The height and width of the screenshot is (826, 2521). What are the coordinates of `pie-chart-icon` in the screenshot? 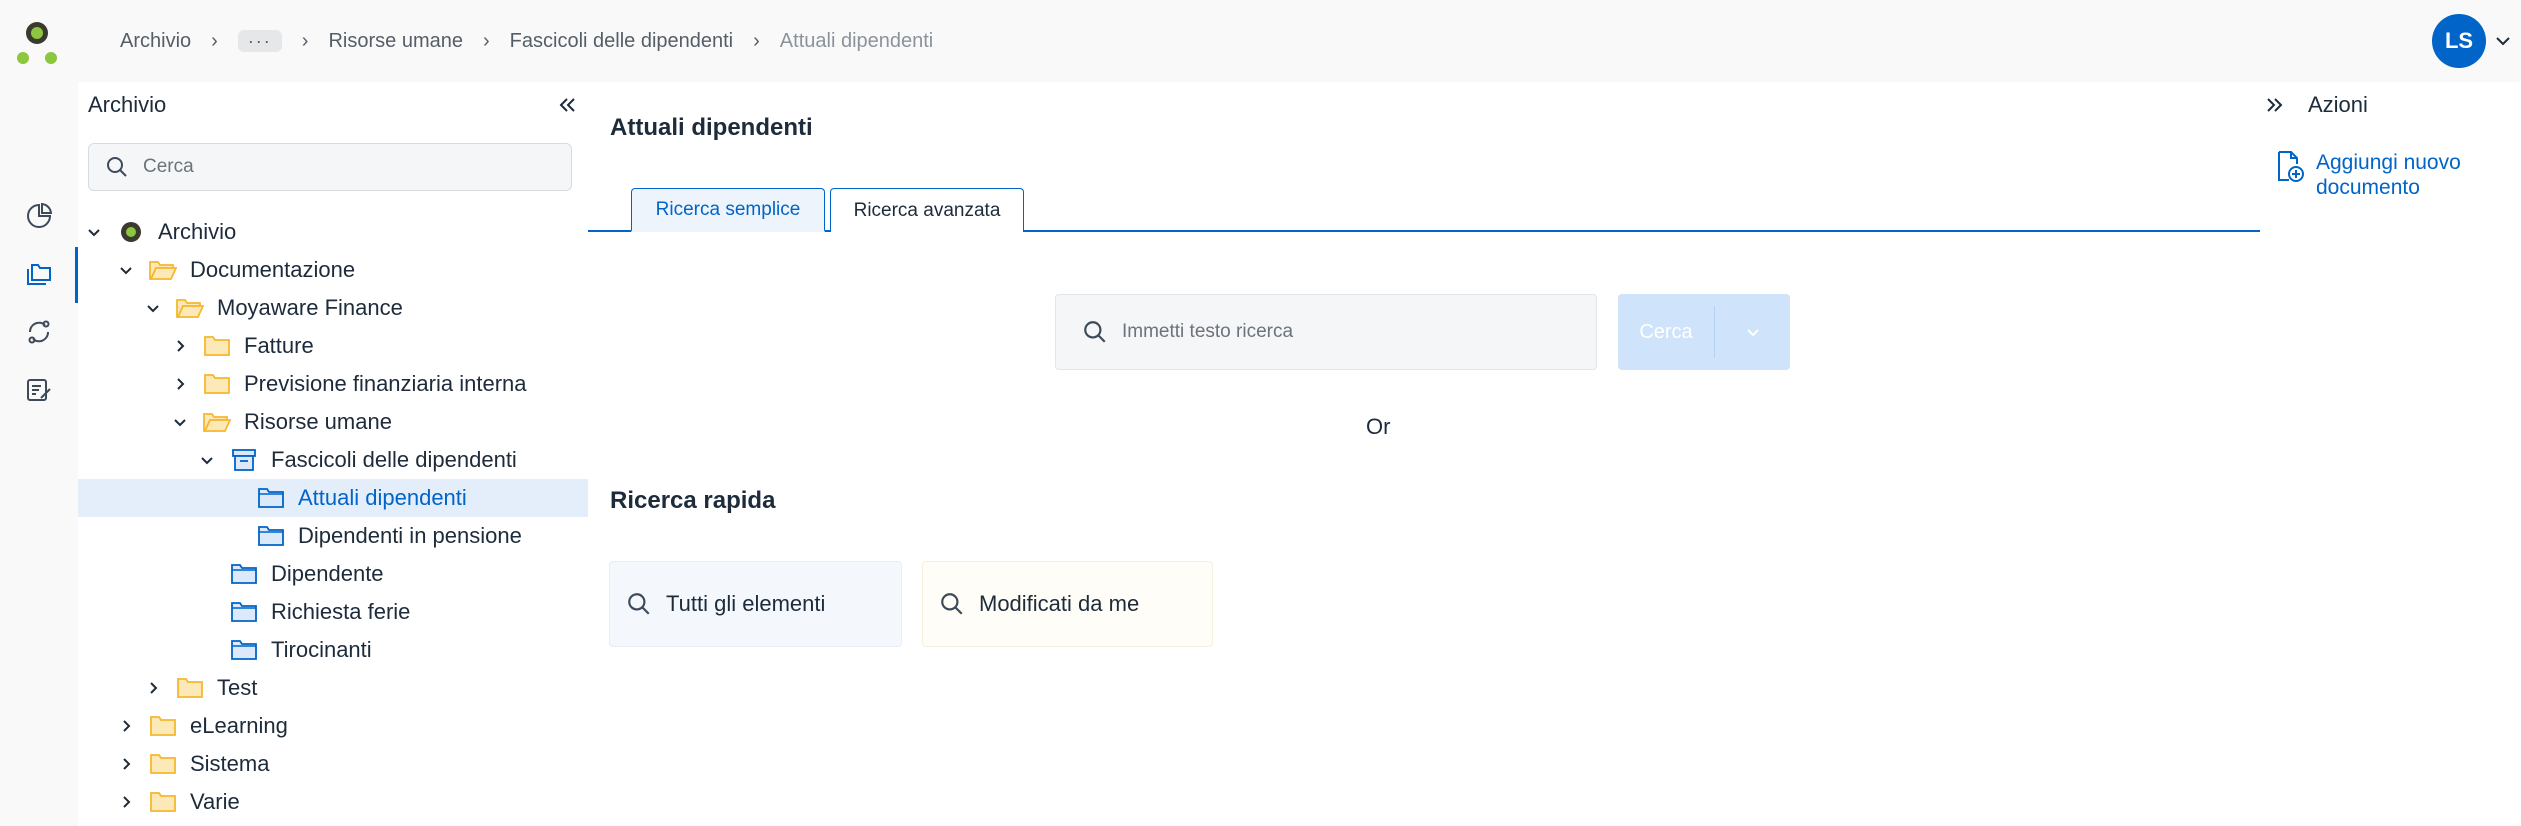 It's located at (40, 215).